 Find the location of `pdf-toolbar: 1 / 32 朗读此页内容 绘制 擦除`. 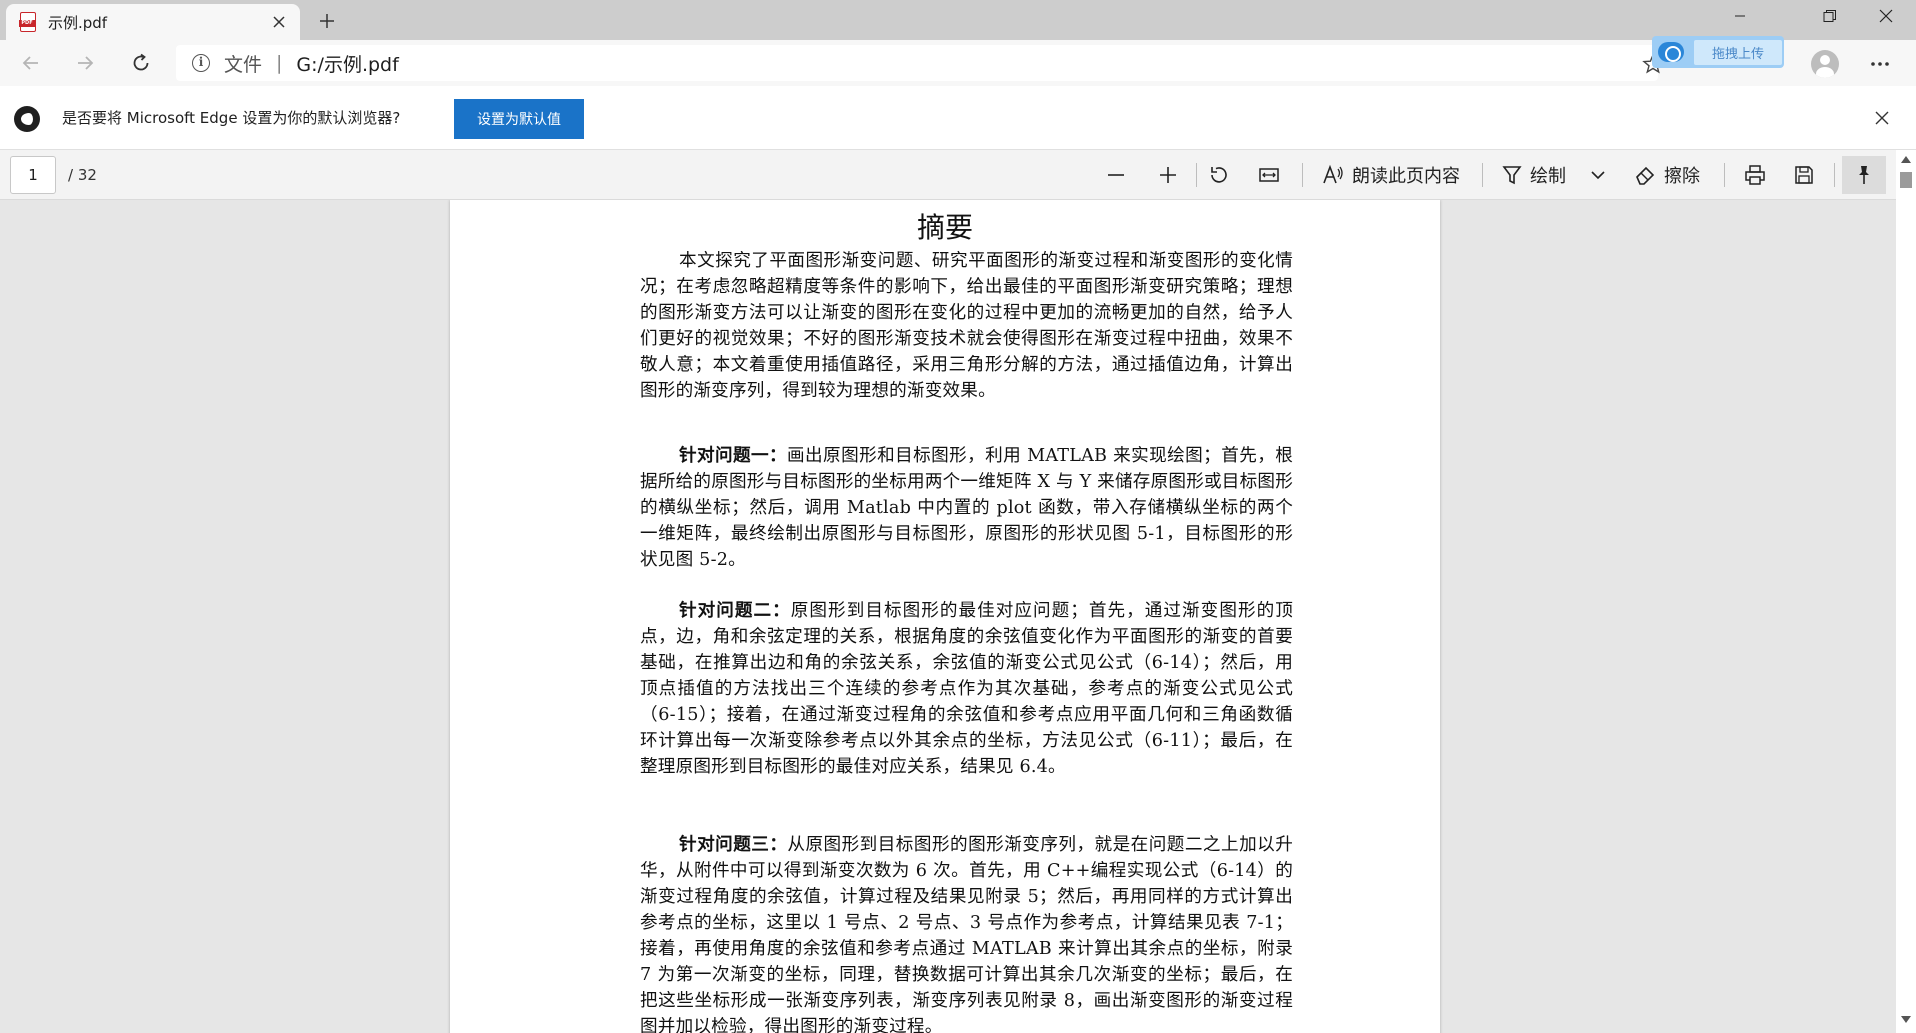

pdf-toolbar: 1 / 32 朗读此页内容 绘制 擦除 is located at coordinates (958, 175).